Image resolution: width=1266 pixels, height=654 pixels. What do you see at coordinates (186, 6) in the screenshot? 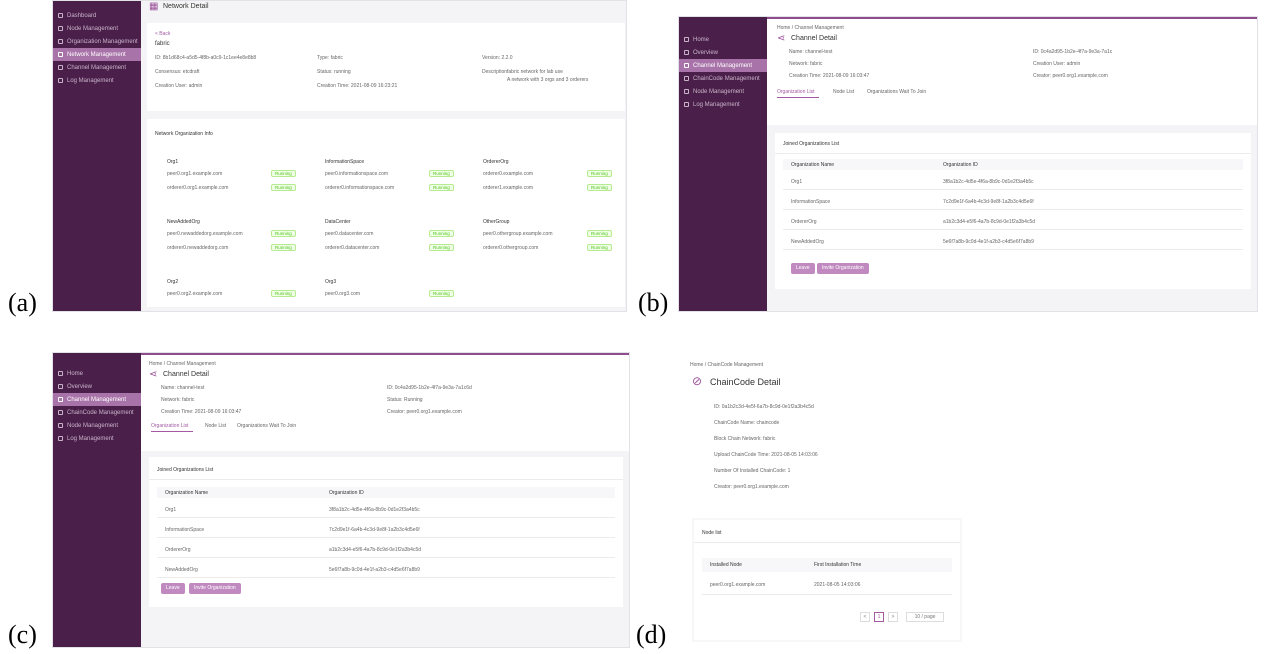
I see `page-title: Network Detail` at bounding box center [186, 6].